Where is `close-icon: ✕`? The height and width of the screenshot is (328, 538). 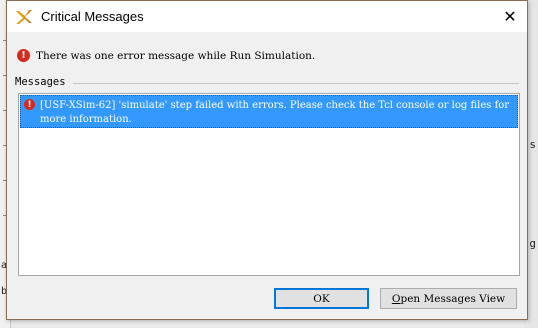 close-icon: ✕ is located at coordinates (510, 17).